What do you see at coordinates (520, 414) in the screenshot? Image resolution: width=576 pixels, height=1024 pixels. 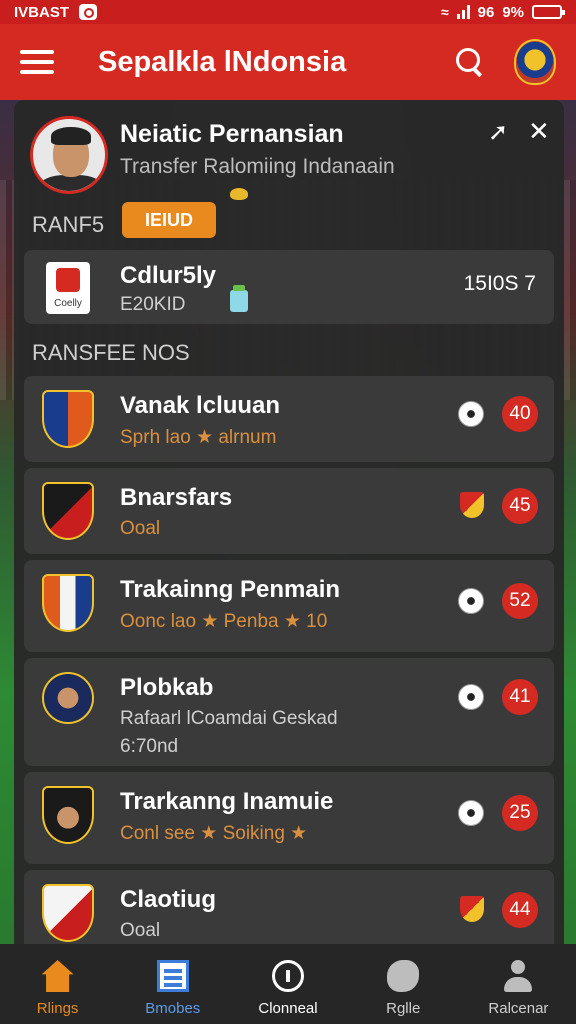 I see `count-badge: 40` at bounding box center [520, 414].